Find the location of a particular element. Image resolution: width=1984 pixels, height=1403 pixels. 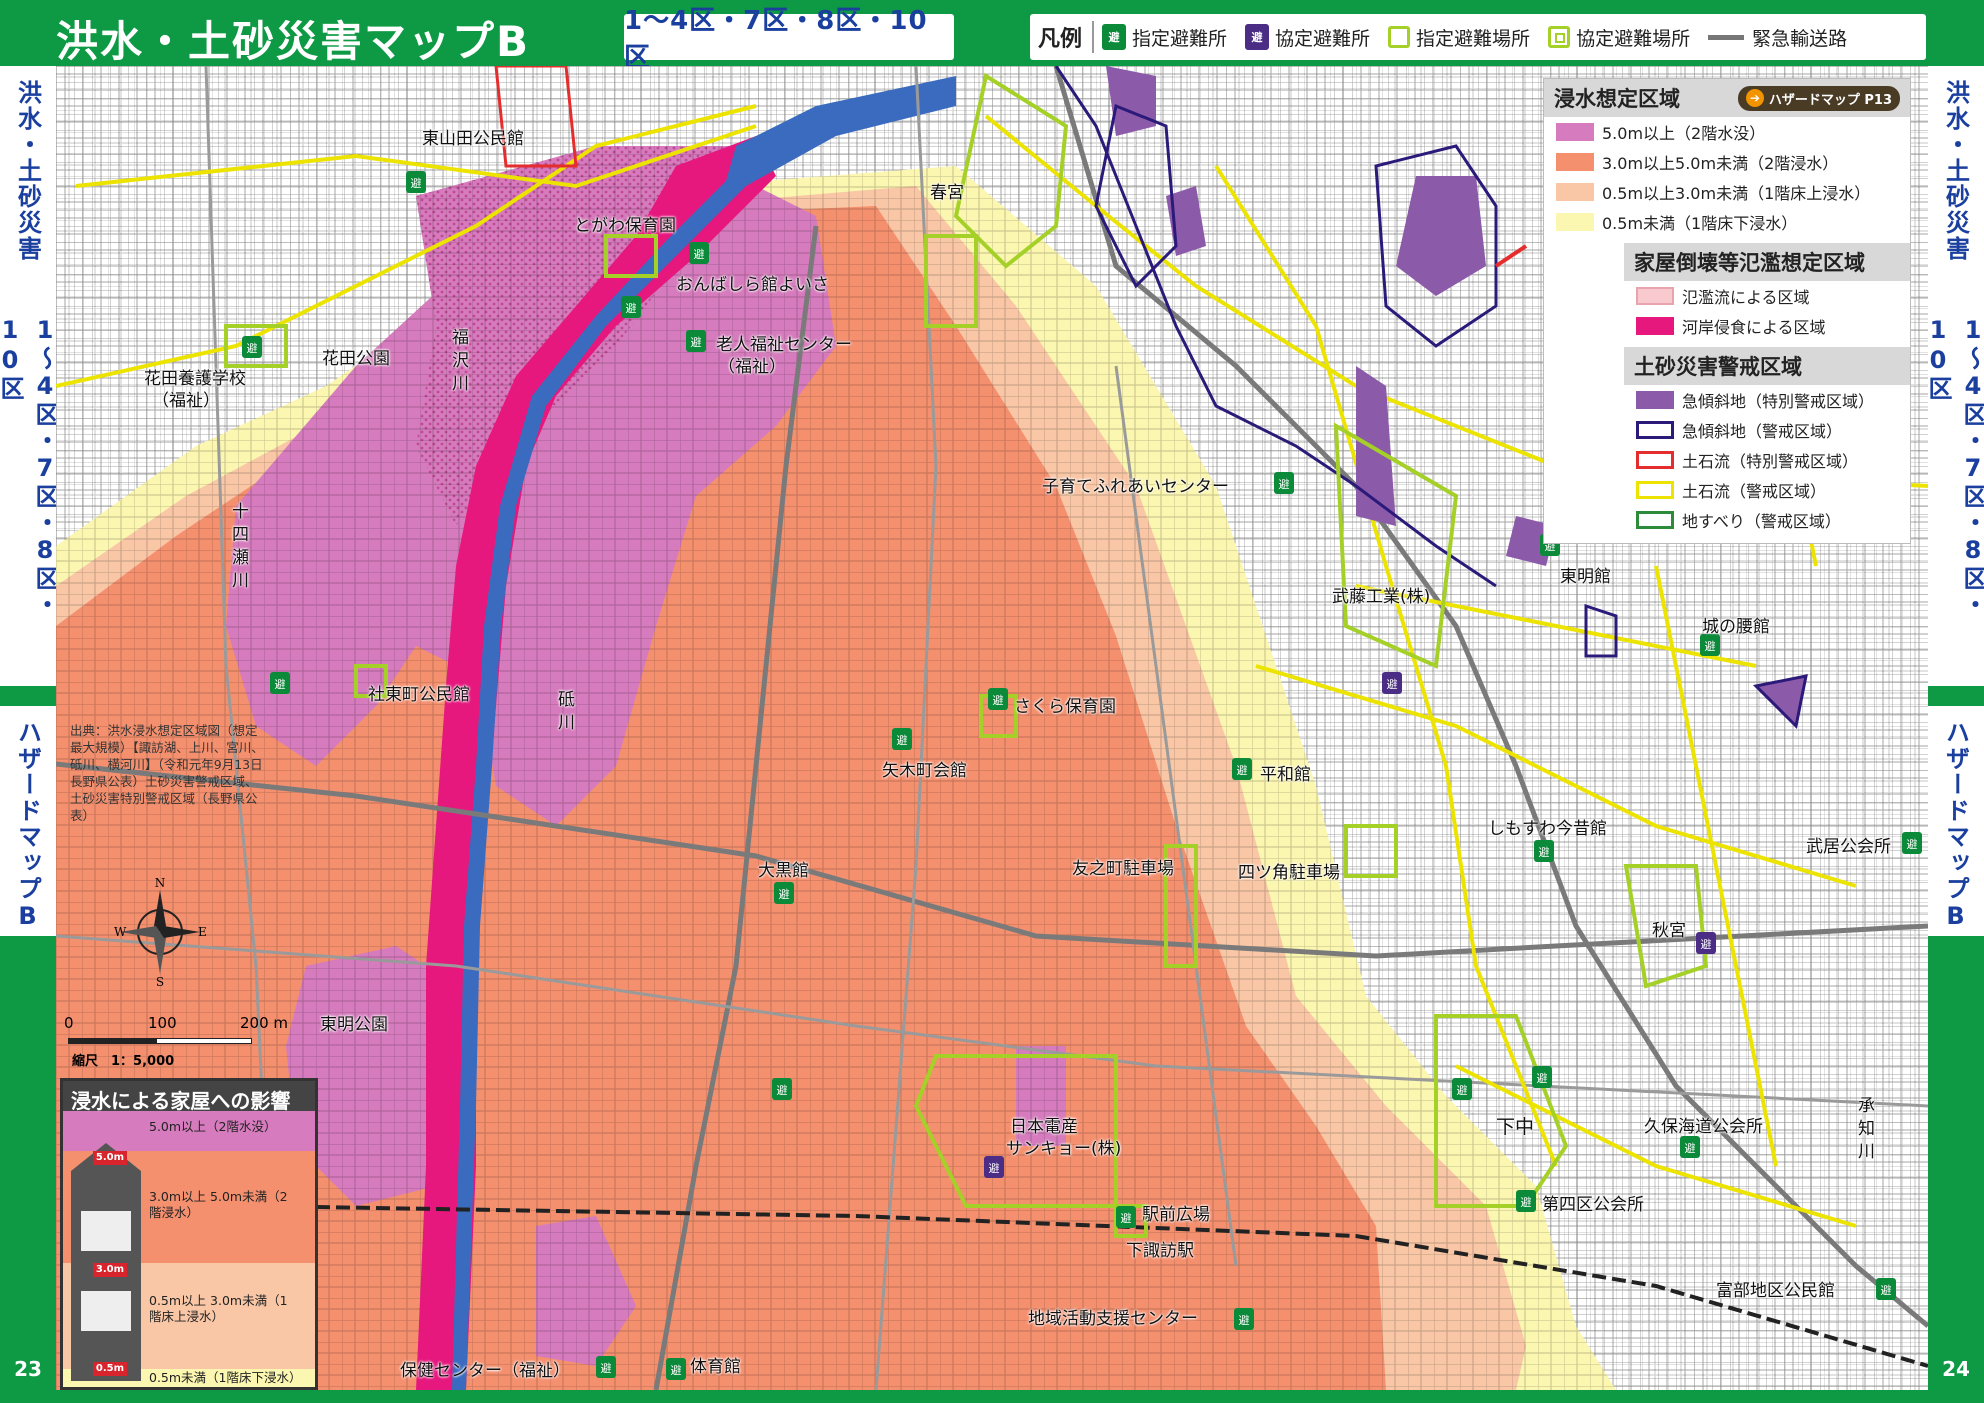

label-tobe: 富部地区公民館 is located at coordinates (1775, 1291).